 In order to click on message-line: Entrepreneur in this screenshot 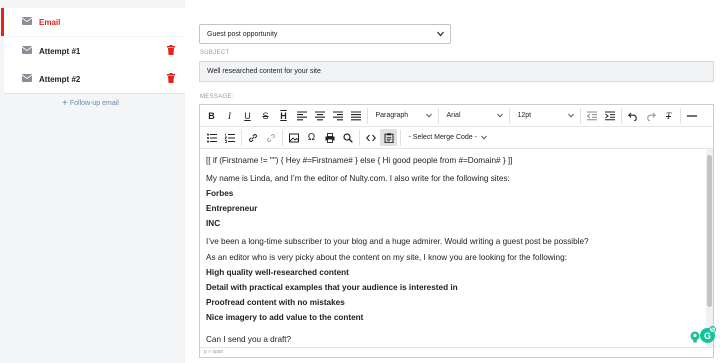, I will do `click(232, 208)`.